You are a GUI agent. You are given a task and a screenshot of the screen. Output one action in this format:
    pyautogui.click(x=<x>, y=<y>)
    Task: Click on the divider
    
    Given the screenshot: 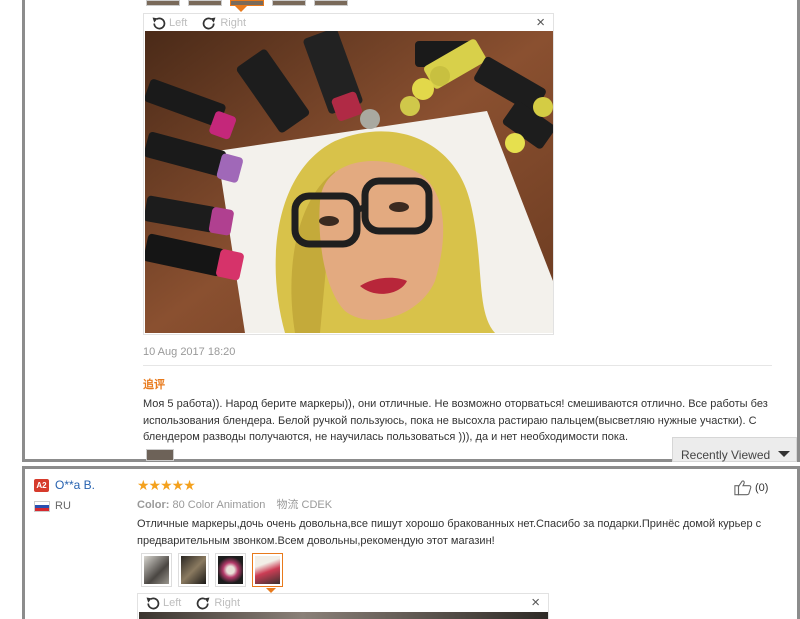 What is the action you would take?
    pyautogui.click(x=457, y=365)
    